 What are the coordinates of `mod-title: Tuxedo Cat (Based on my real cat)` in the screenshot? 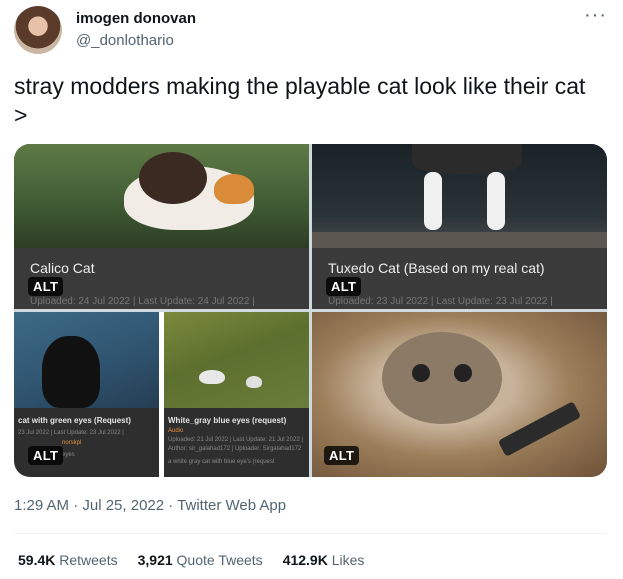 It's located at (436, 268).